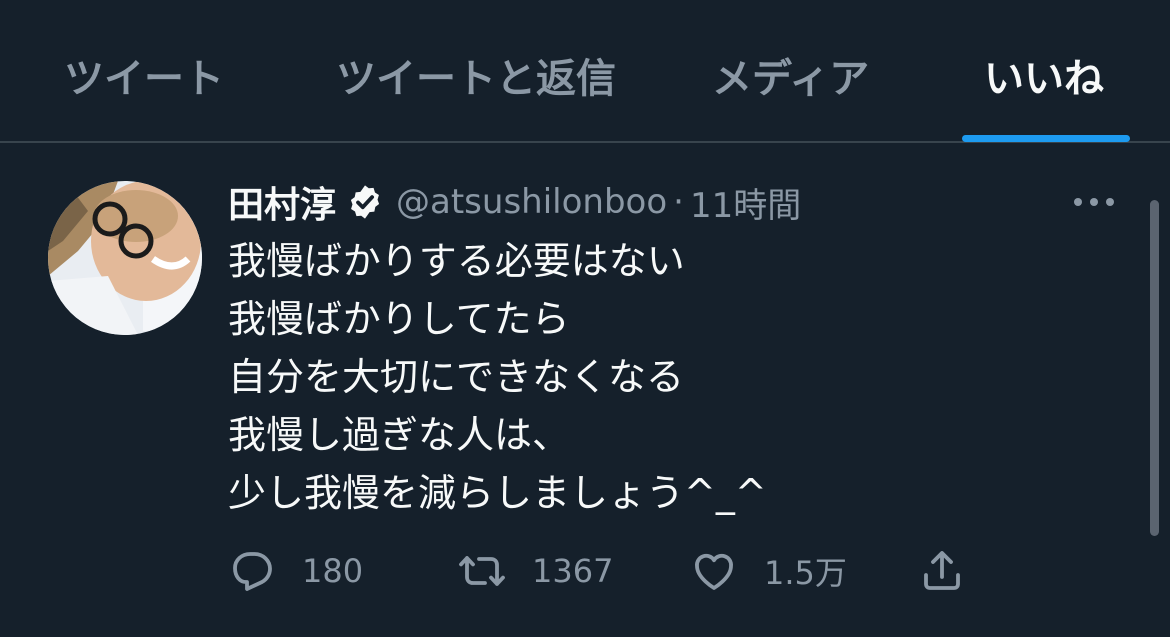 This screenshot has width=1170, height=637. I want to click on tweet-actions: 180 1367 1.5万, so click(608, 571).